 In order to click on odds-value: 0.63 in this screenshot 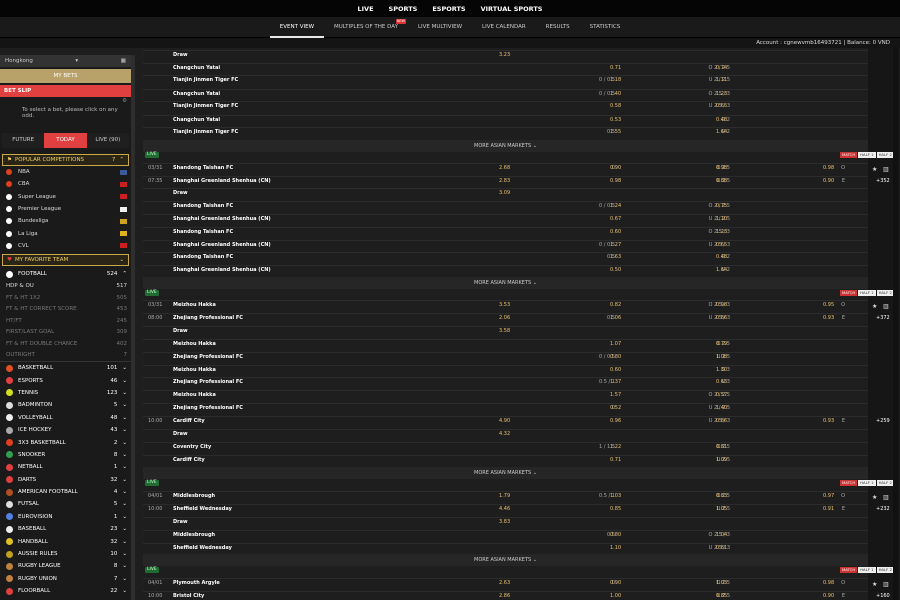, I will do `click(721, 382)`.